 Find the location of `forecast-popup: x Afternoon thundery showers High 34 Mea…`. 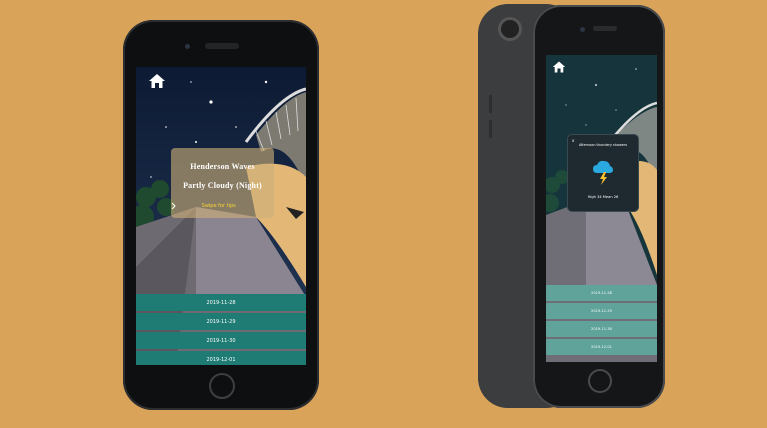

forecast-popup: x Afternoon thundery showers High 34 Mea… is located at coordinates (603, 173).